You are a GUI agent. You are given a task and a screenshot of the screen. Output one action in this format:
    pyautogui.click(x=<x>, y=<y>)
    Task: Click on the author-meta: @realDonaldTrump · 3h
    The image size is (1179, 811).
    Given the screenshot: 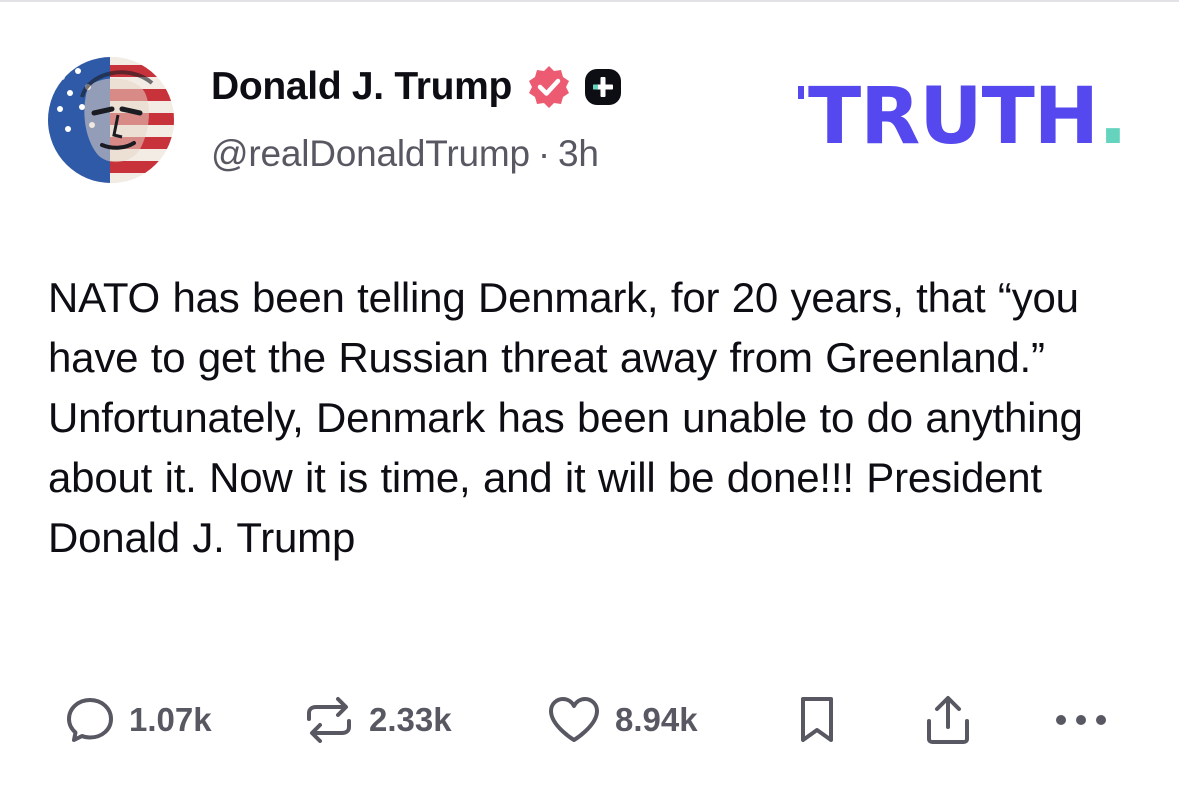 What is the action you would take?
    pyautogui.click(x=405, y=154)
    